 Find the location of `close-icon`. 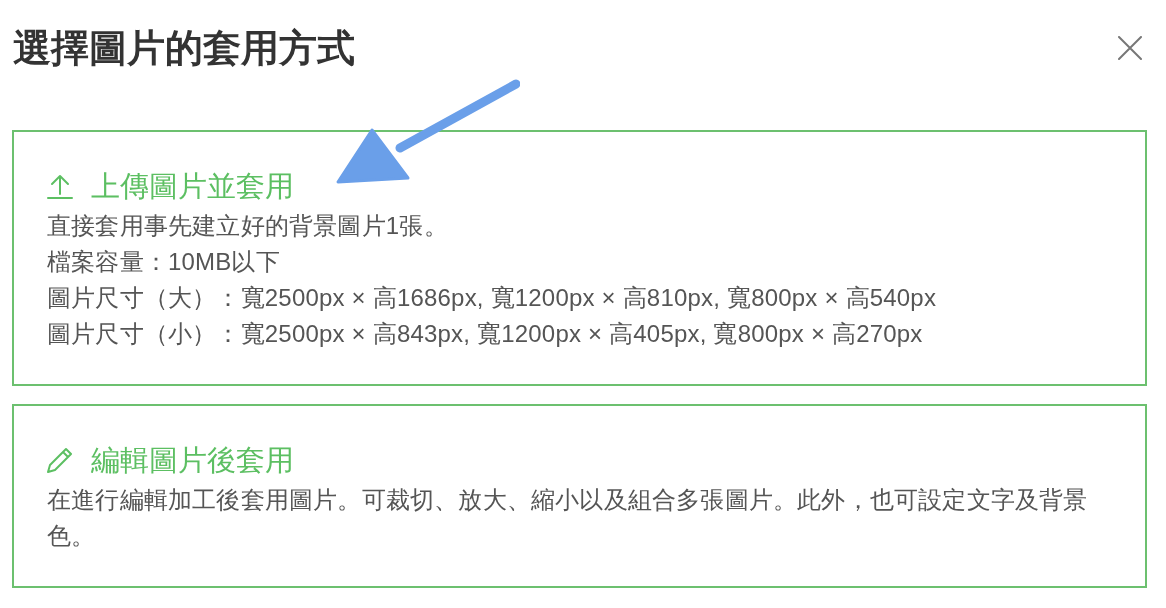

close-icon is located at coordinates (1130, 48).